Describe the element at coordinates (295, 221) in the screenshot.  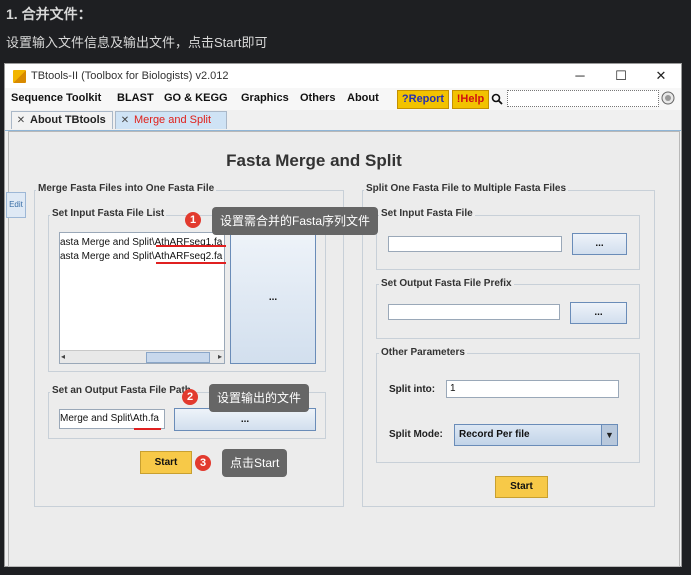
I see `annotation-callout: 设置需合并的Fasta序列文件` at that location.